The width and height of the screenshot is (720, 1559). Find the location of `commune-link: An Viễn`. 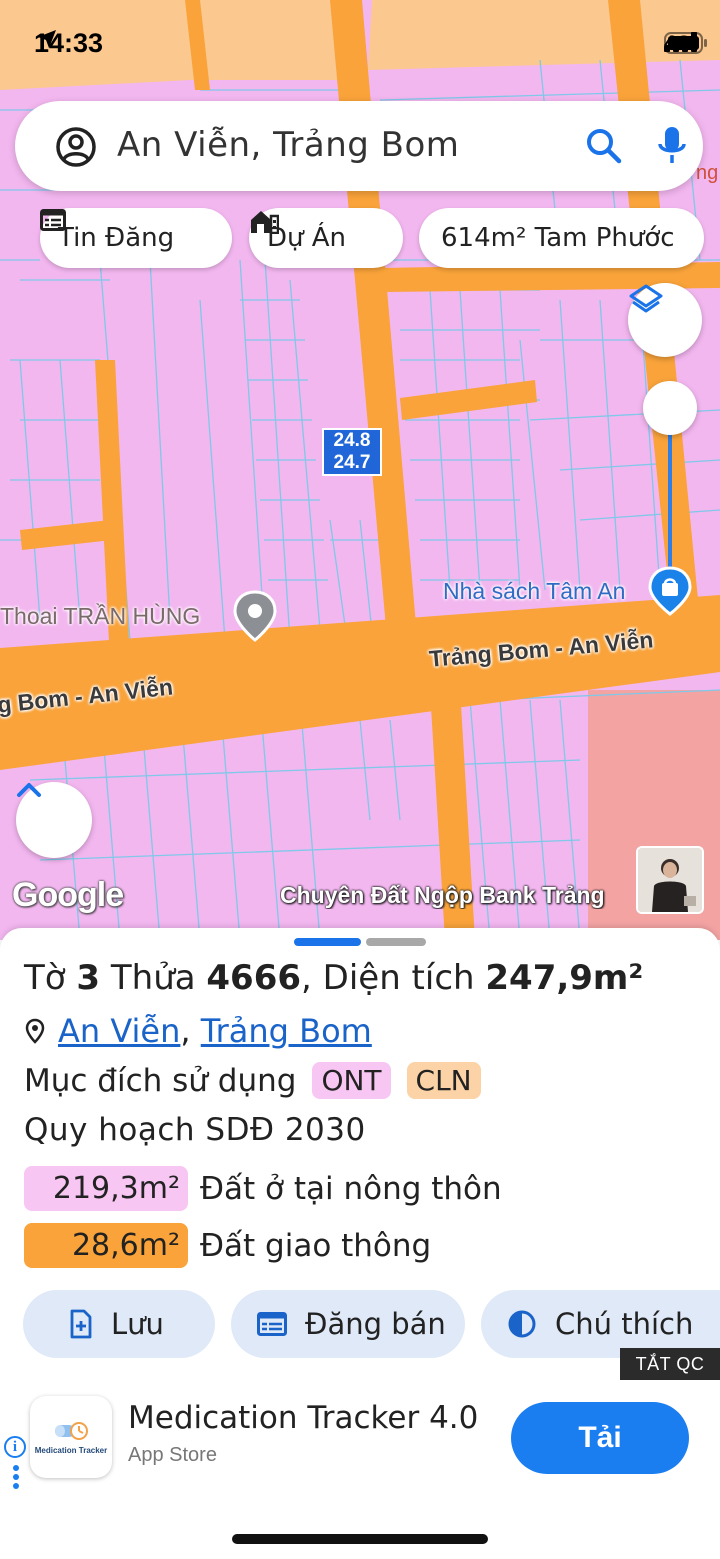

commune-link: An Viễn is located at coordinates (119, 1031).